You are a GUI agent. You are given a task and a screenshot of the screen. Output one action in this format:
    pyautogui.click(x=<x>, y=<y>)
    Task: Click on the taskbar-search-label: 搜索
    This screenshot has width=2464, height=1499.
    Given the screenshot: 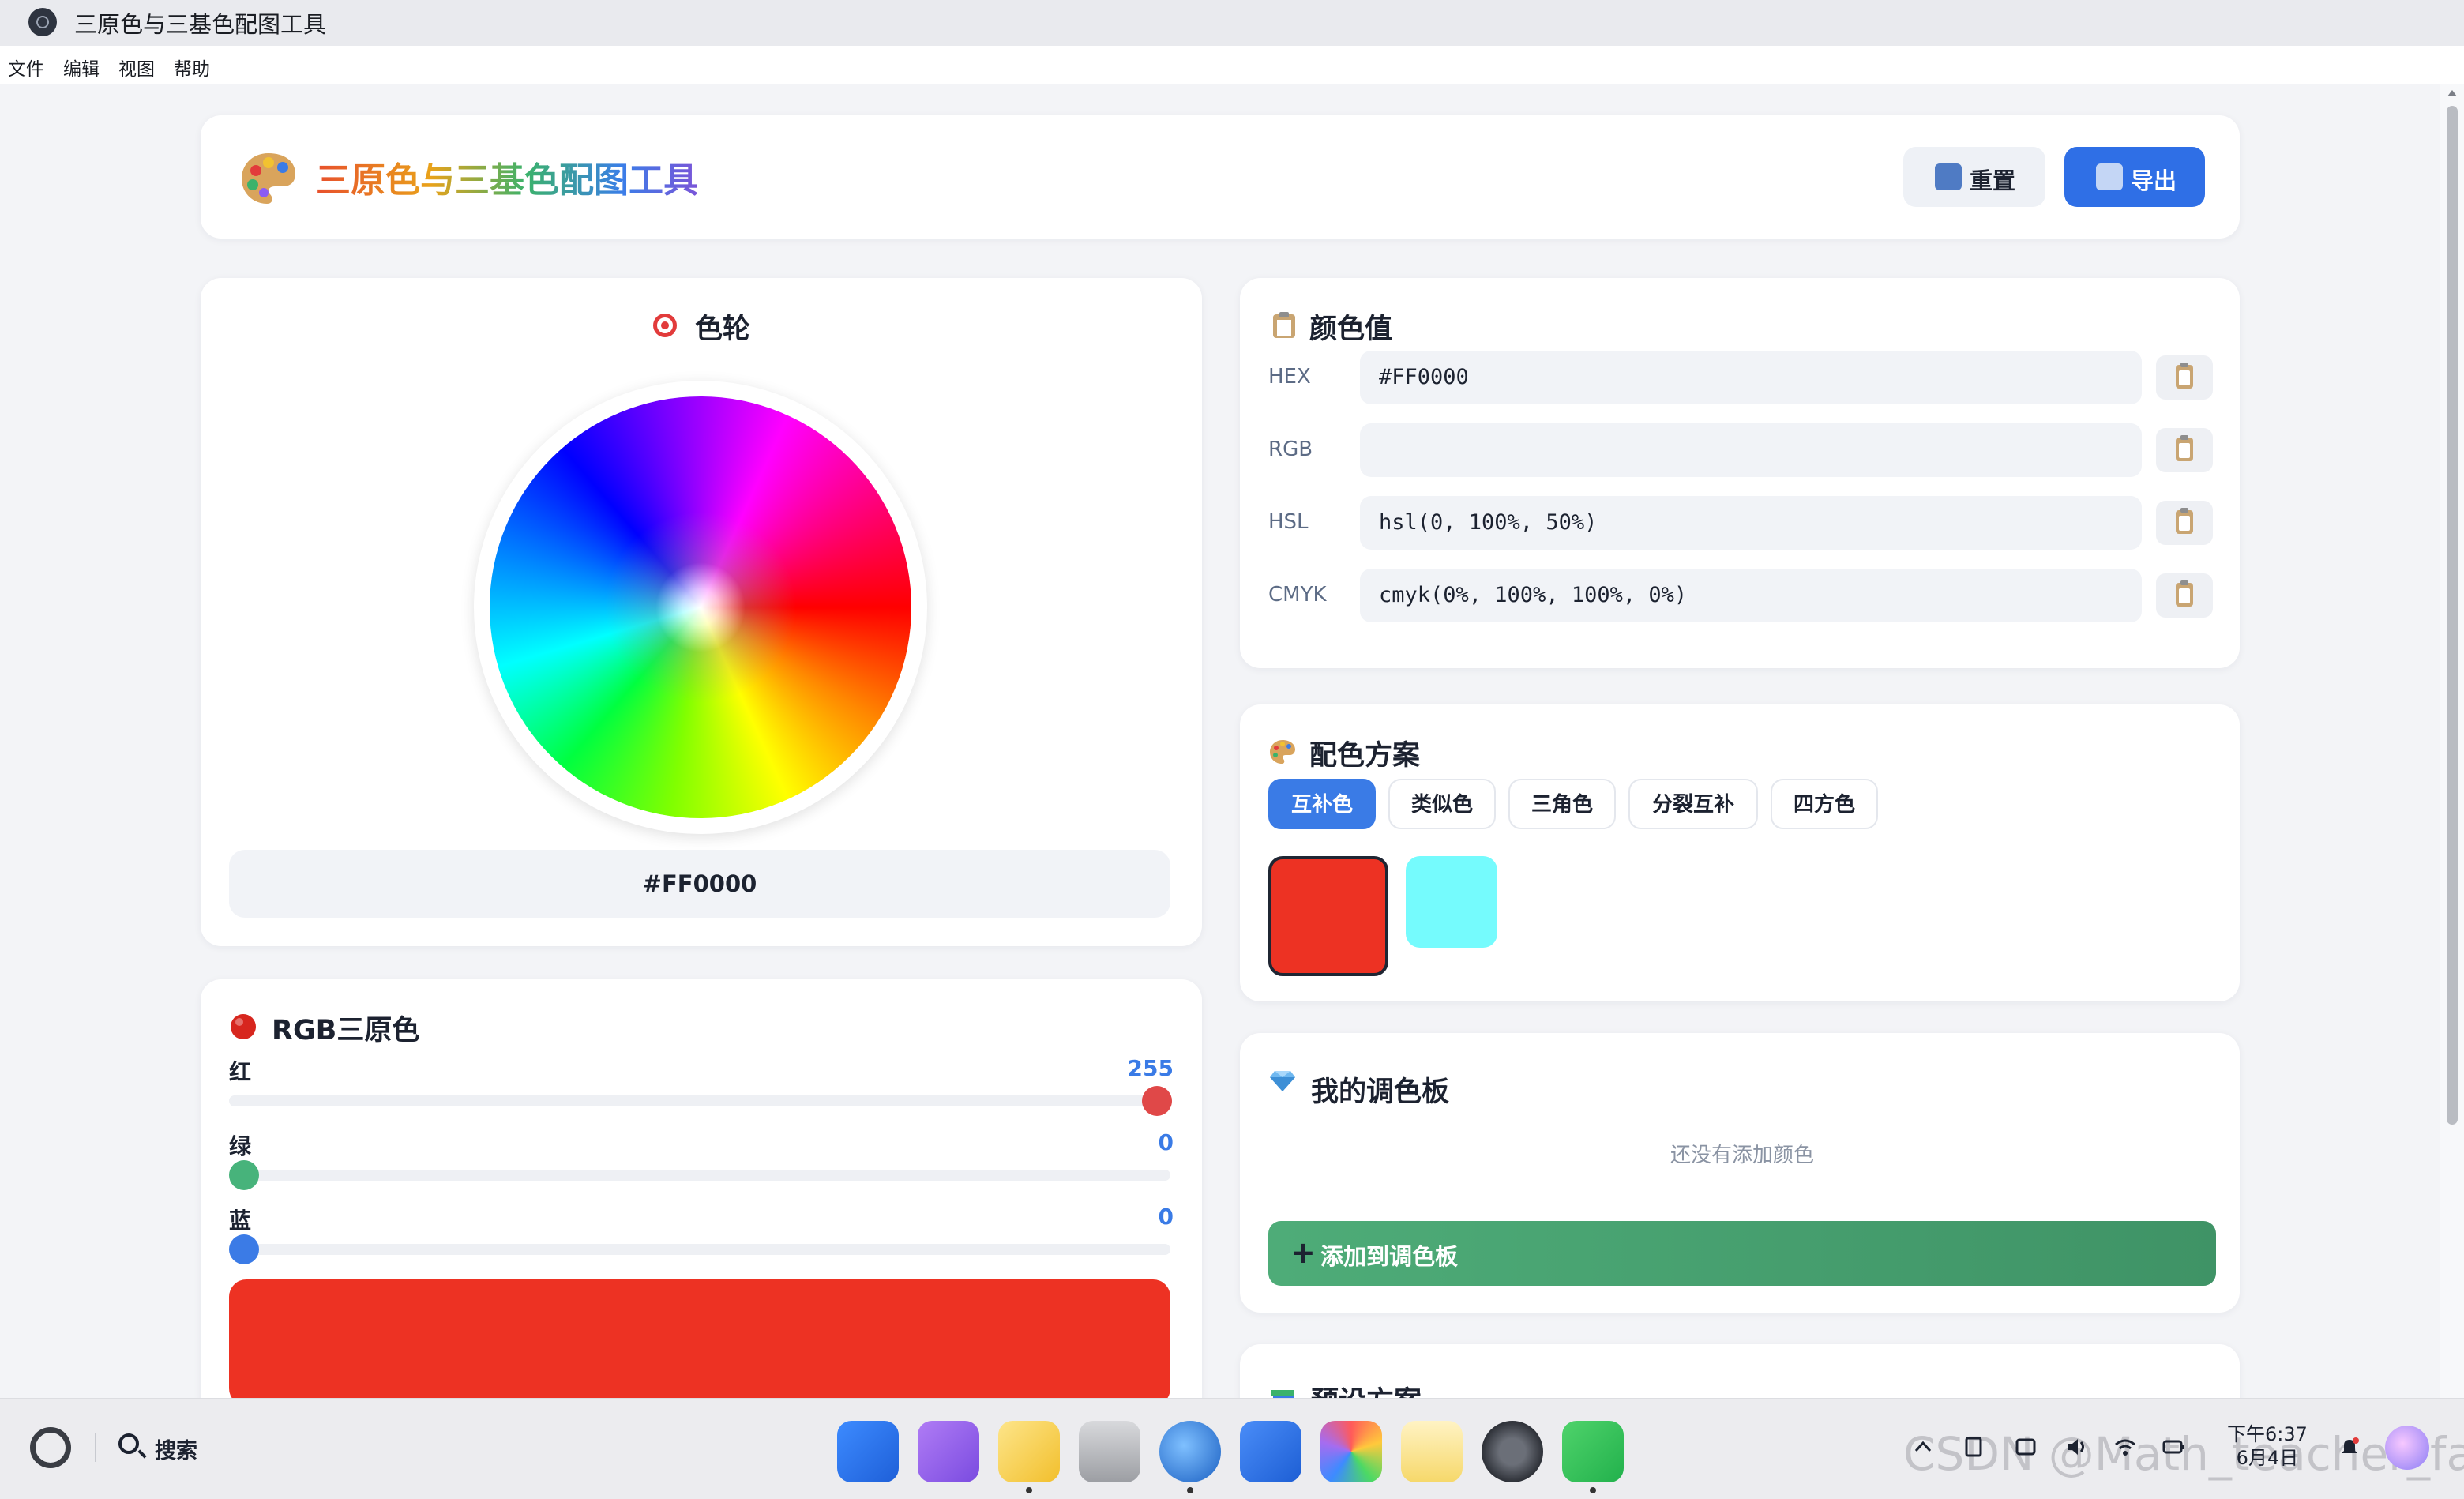 What is the action you would take?
    pyautogui.click(x=176, y=1448)
    